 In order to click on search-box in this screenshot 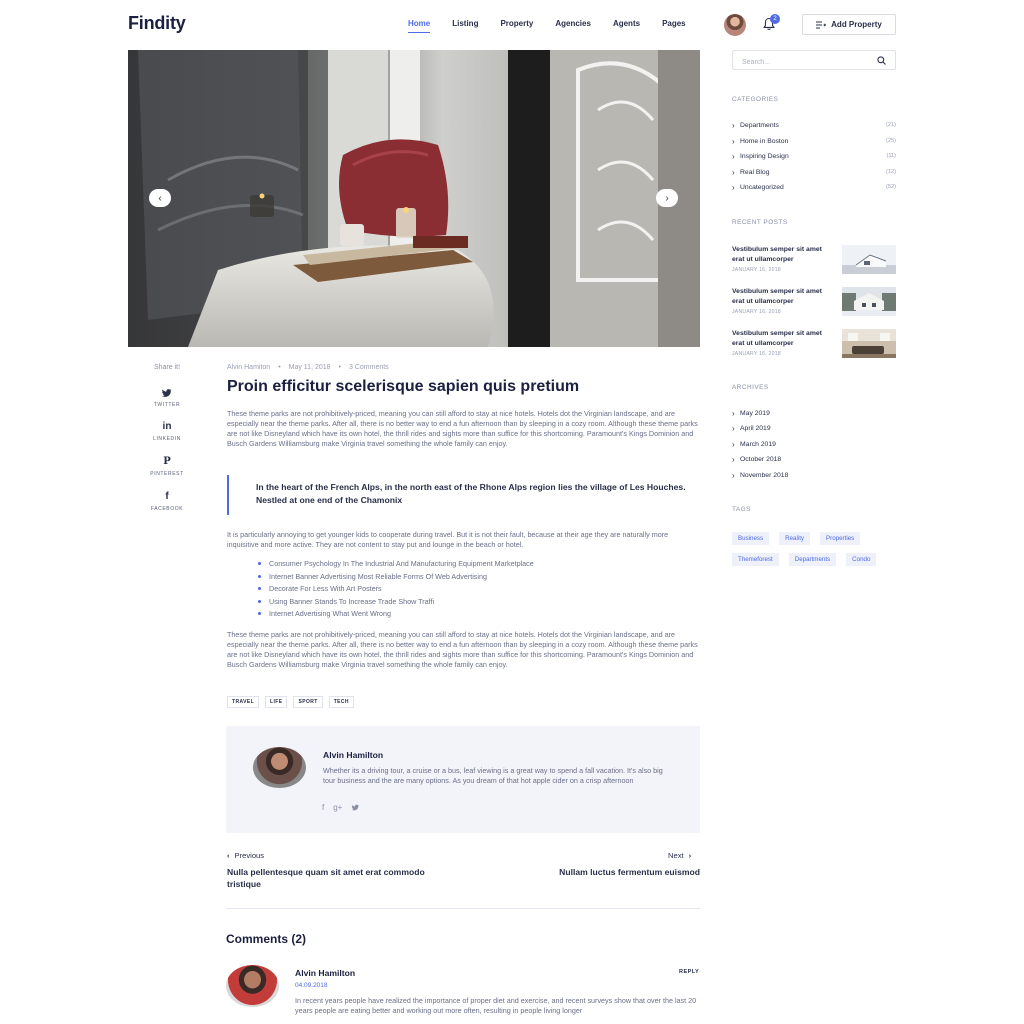, I will do `click(814, 61)`.